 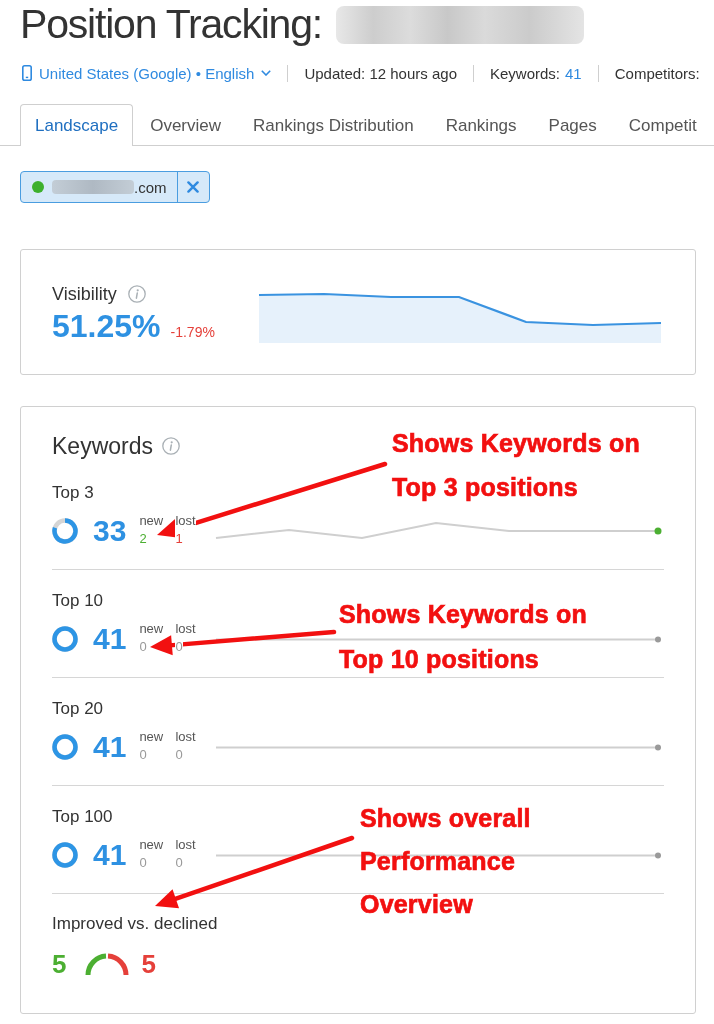 I want to click on phone-icon, so click(x=27, y=73).